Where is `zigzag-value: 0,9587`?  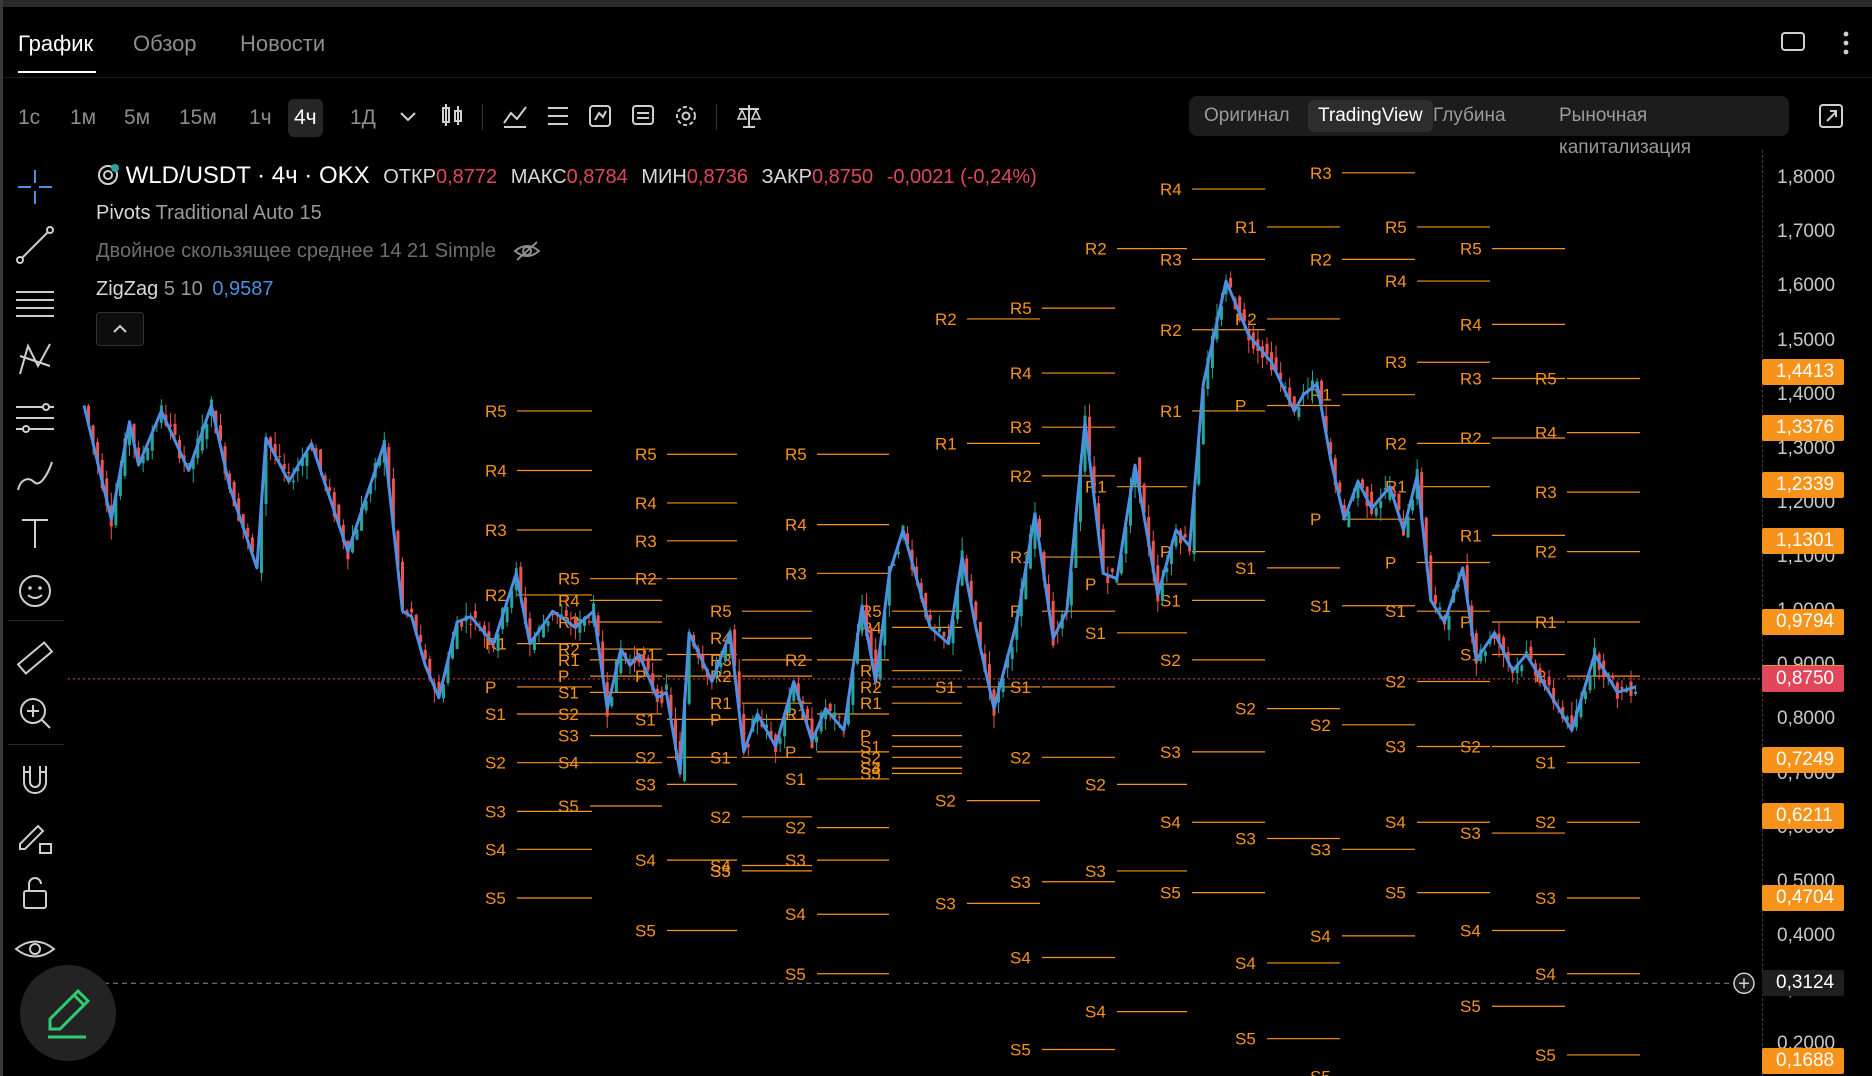 zigzag-value: 0,9587 is located at coordinates (243, 289).